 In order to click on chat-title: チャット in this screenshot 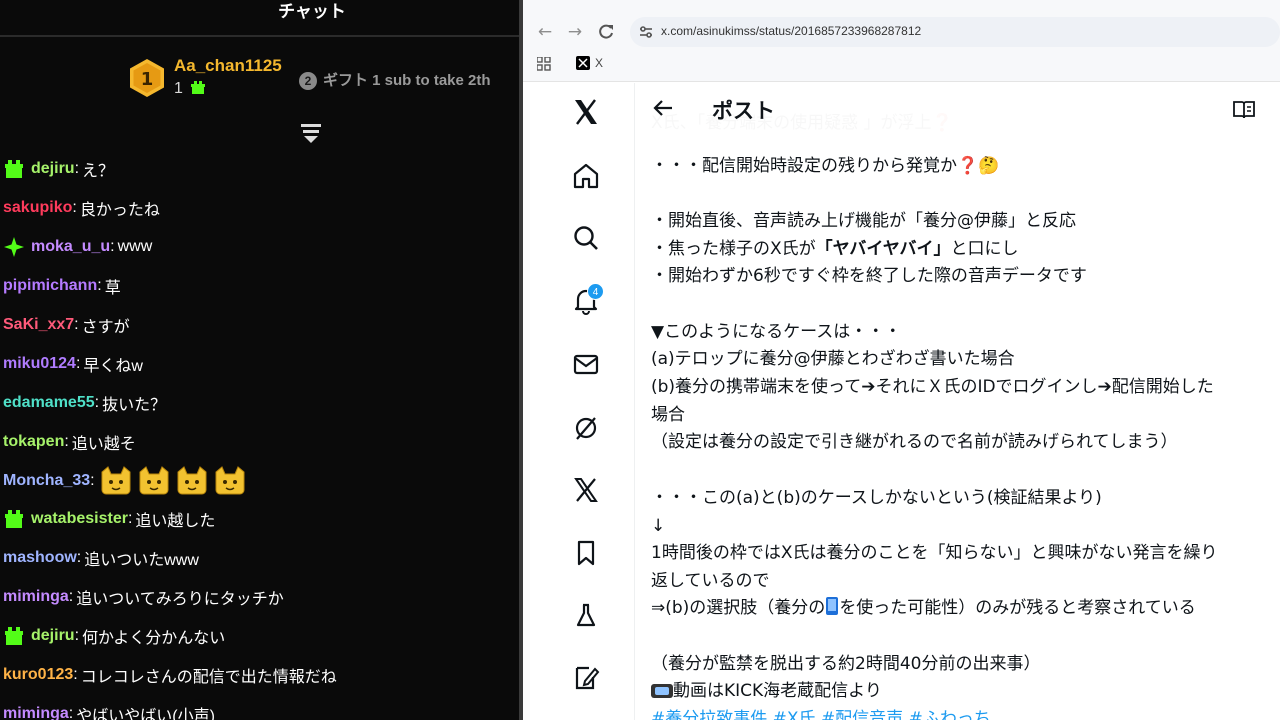, I will do `click(312, 12)`.